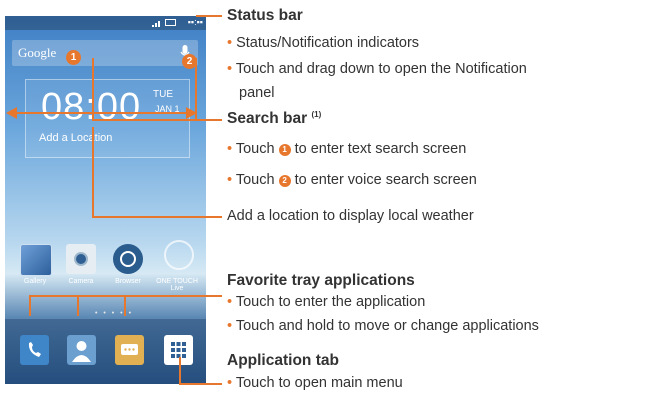  What do you see at coordinates (157, 89) in the screenshot?
I see `search-bar-callout` at bounding box center [157, 89].